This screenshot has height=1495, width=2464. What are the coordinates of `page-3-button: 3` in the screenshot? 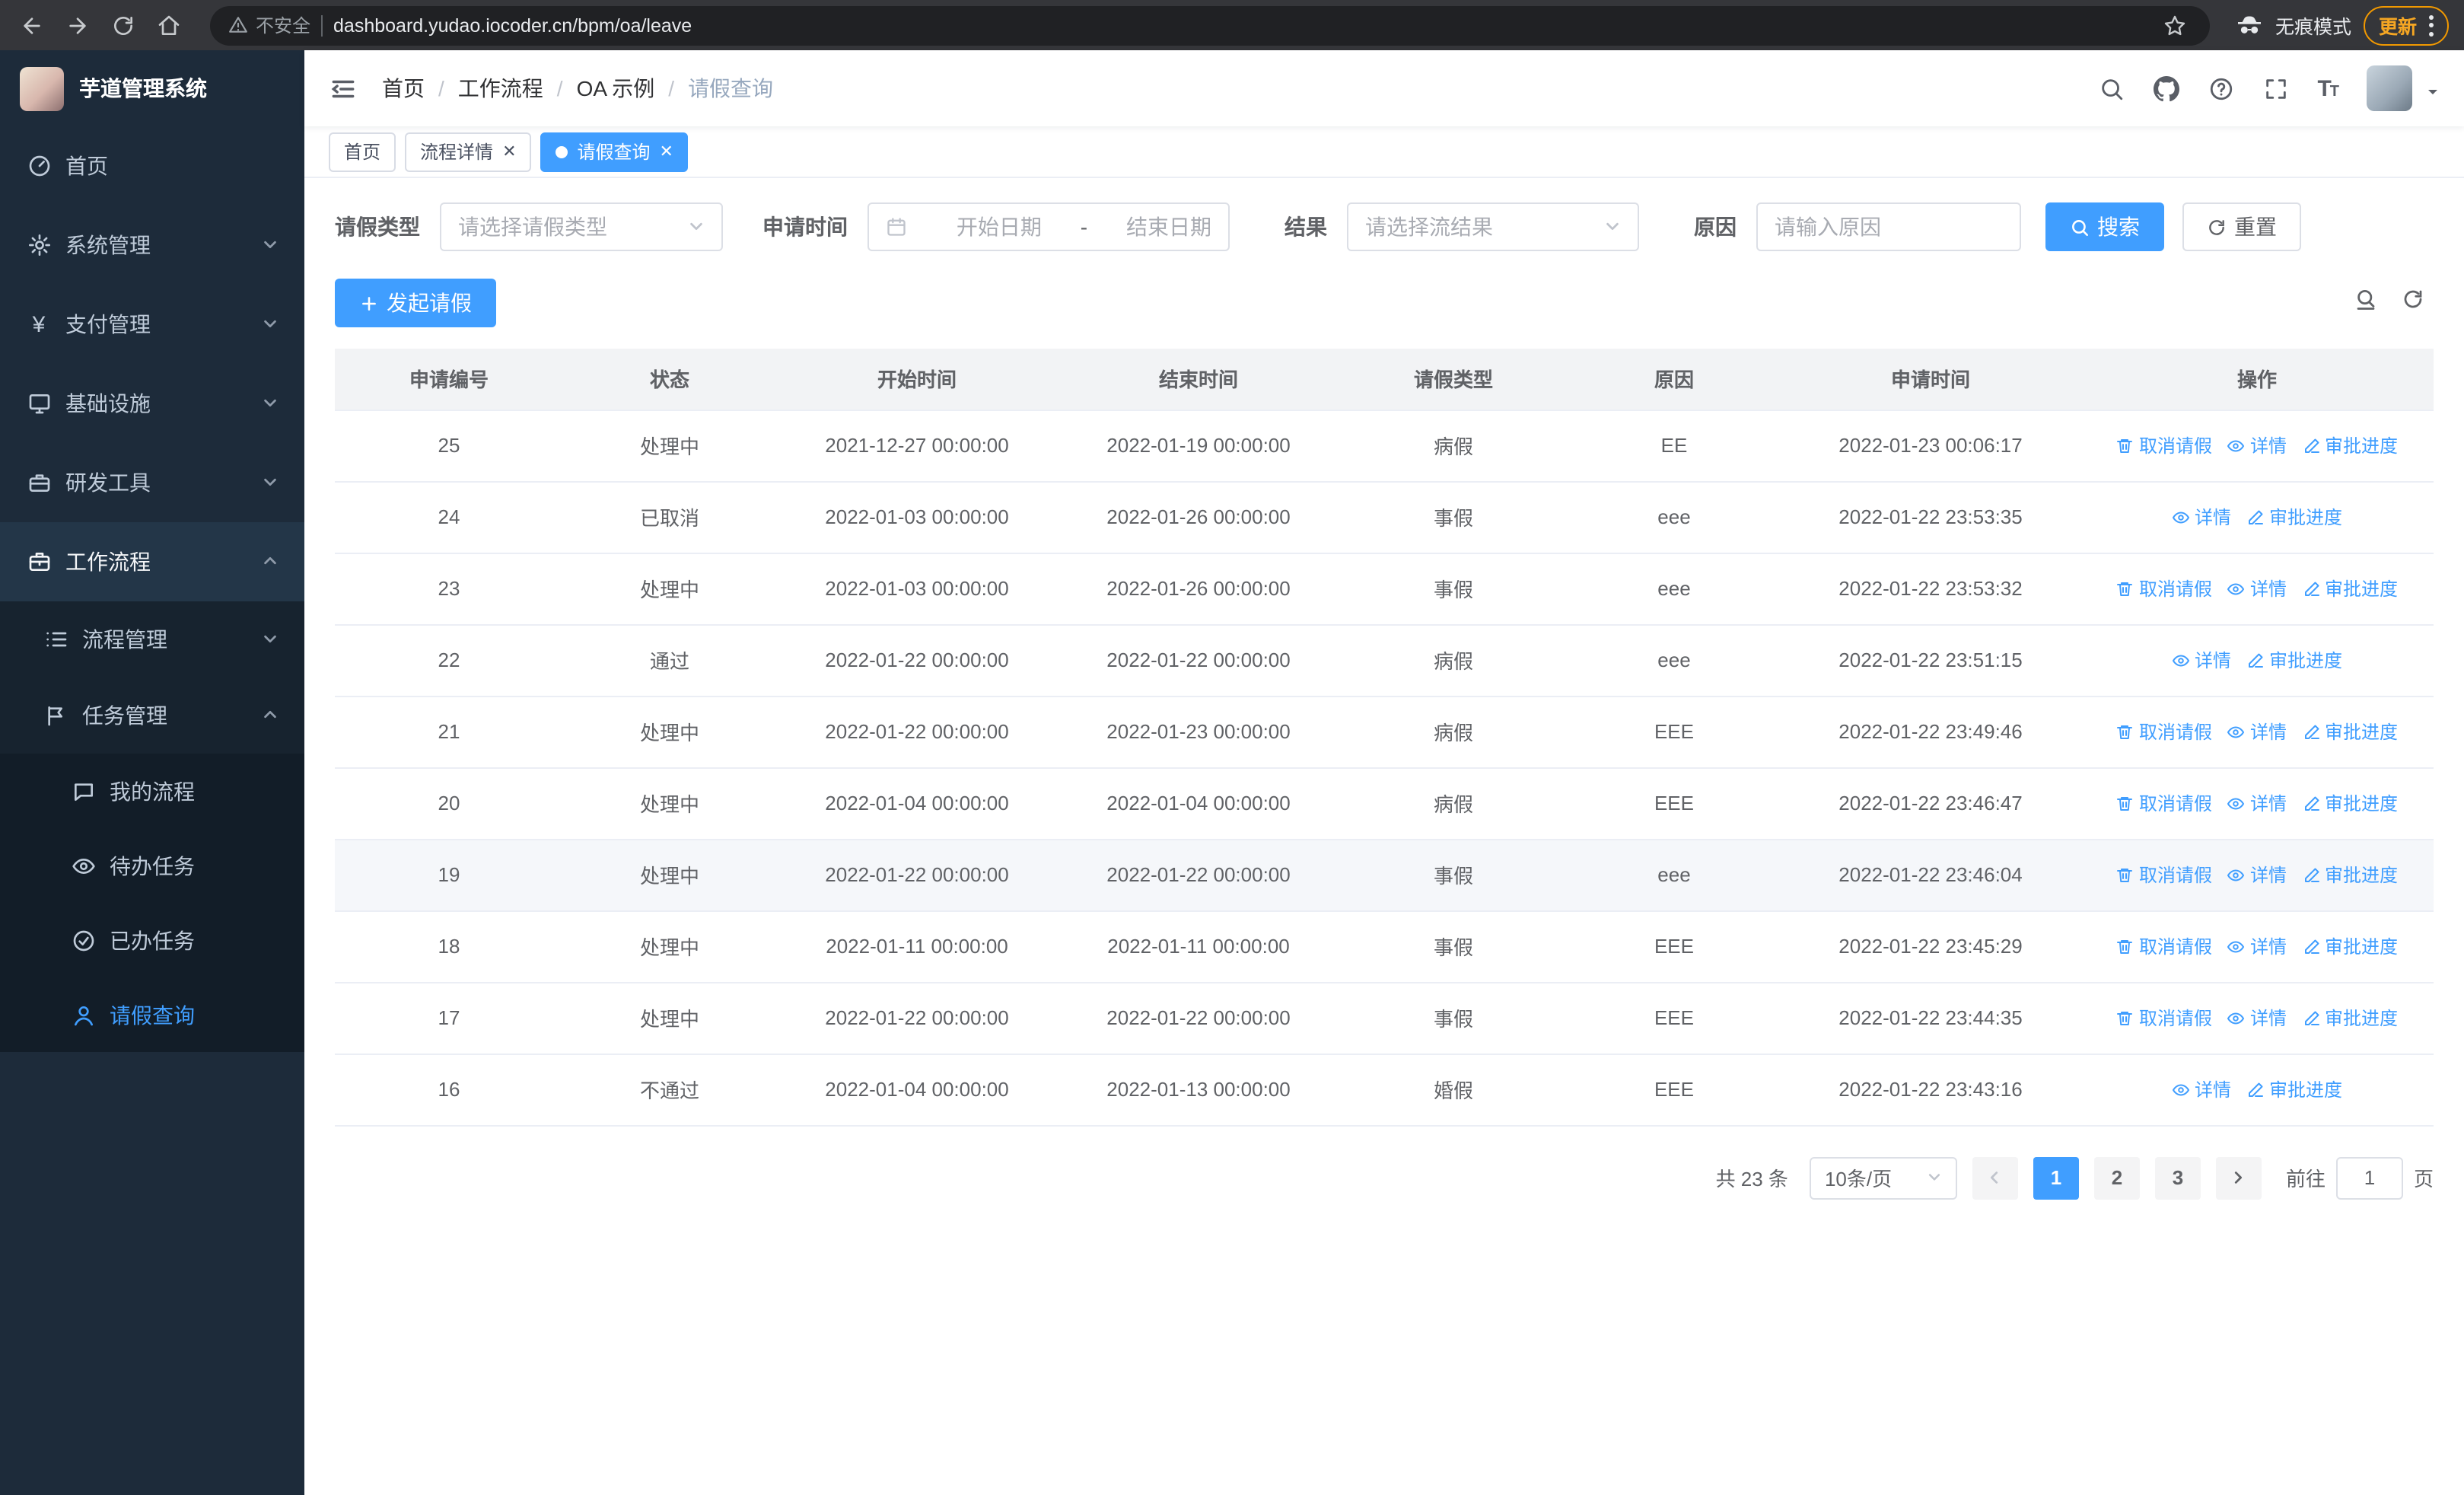 It's located at (2177, 1178).